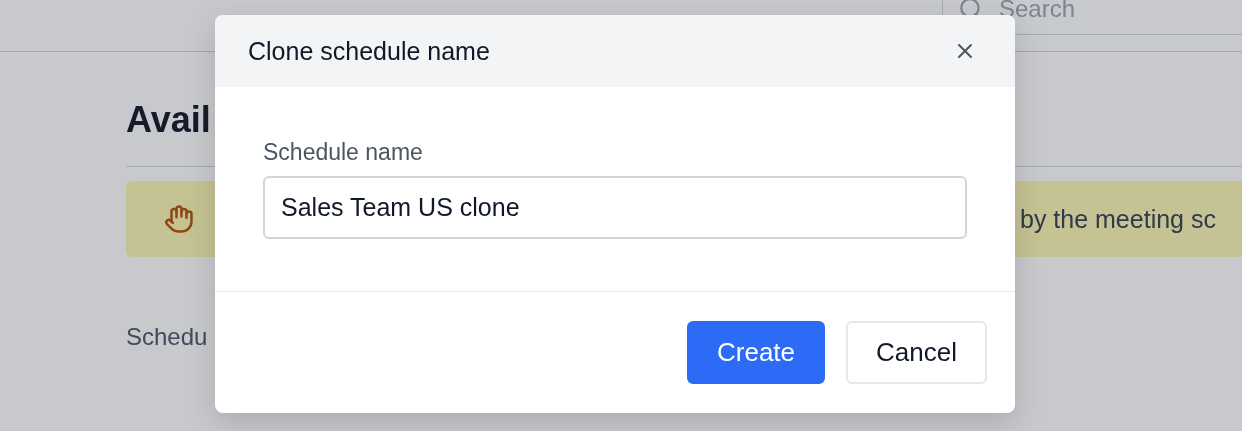 The height and width of the screenshot is (431, 1242). What do you see at coordinates (916, 352) in the screenshot?
I see `cancel-button: Cancel` at bounding box center [916, 352].